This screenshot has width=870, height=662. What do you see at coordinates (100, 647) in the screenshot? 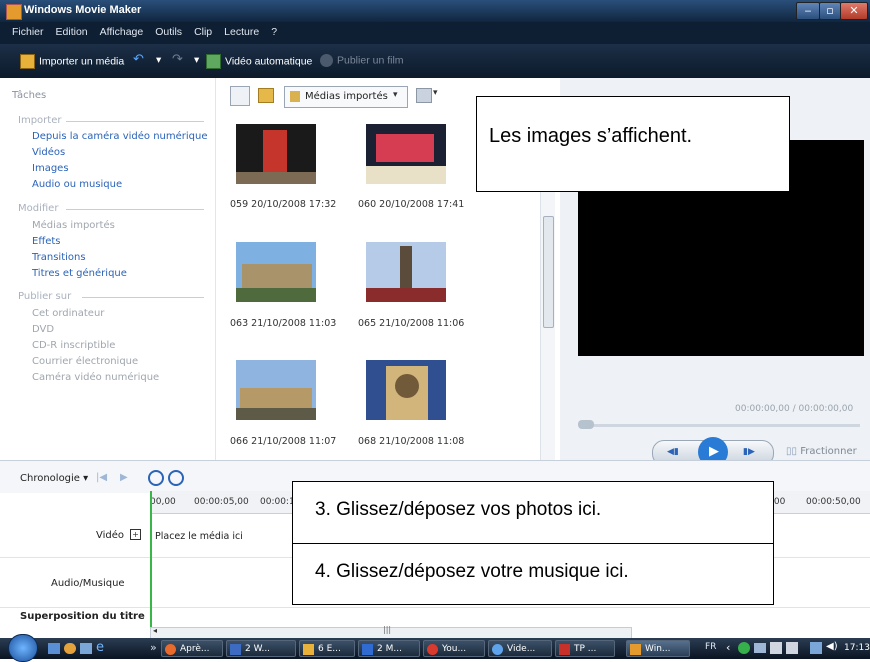
I see `ie-icon: e` at bounding box center [100, 647].